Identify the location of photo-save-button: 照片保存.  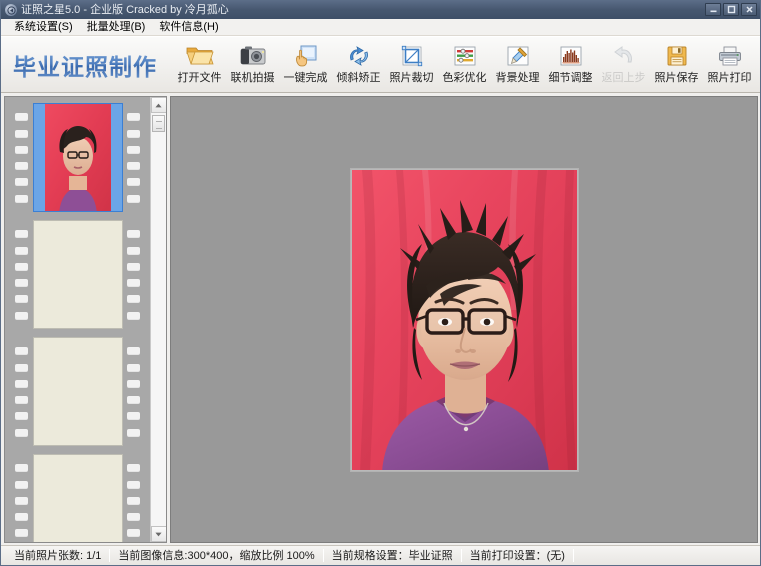
(676, 65).